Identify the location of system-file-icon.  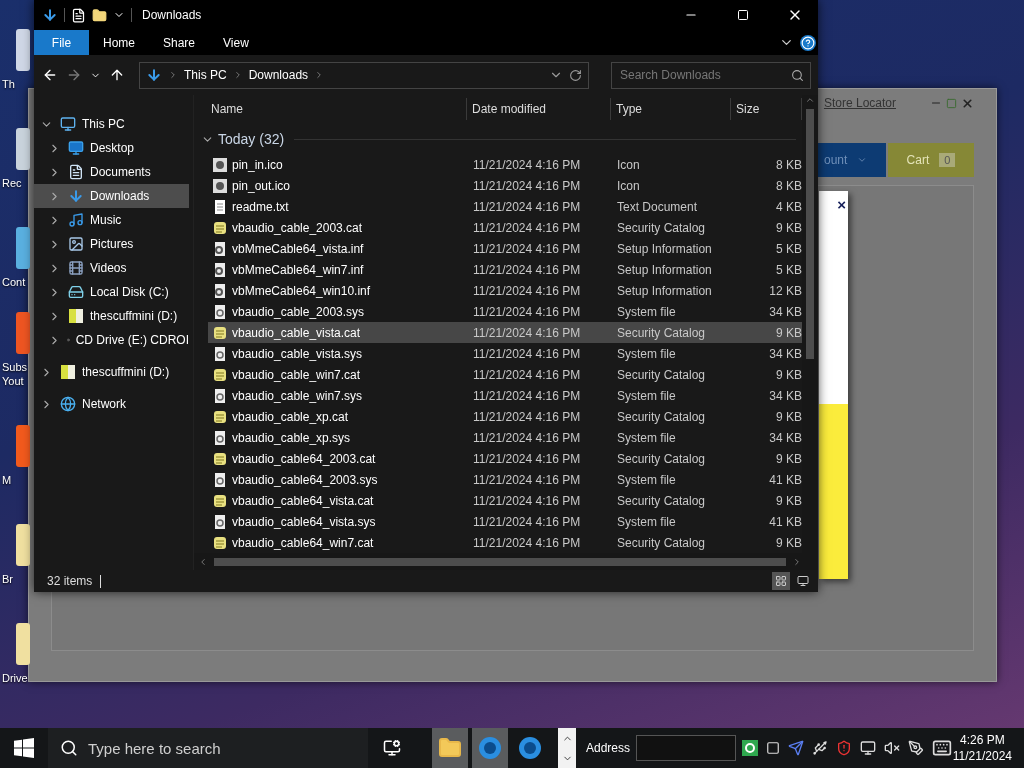
(220, 395).